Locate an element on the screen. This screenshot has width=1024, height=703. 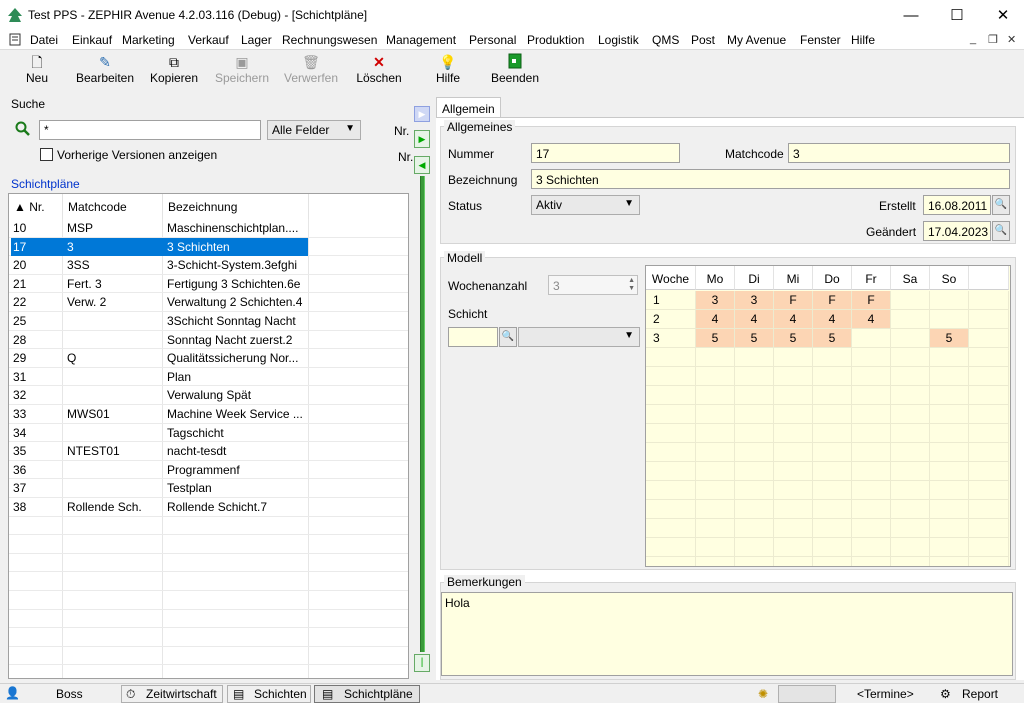
menu-hilfe: Hilfe is located at coordinates (863, 40).